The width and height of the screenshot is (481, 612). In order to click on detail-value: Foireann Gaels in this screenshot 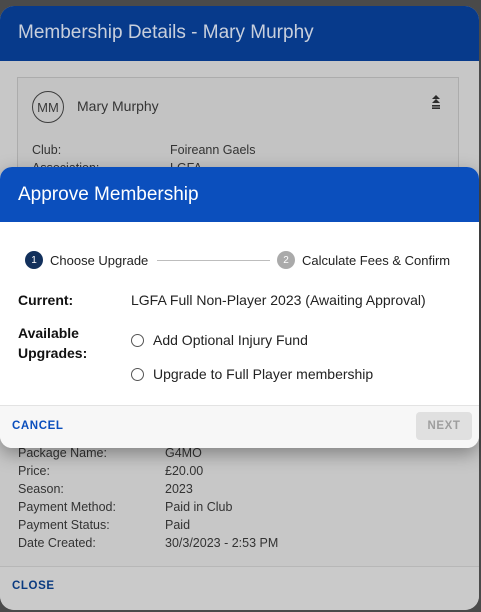, I will do `click(213, 150)`.